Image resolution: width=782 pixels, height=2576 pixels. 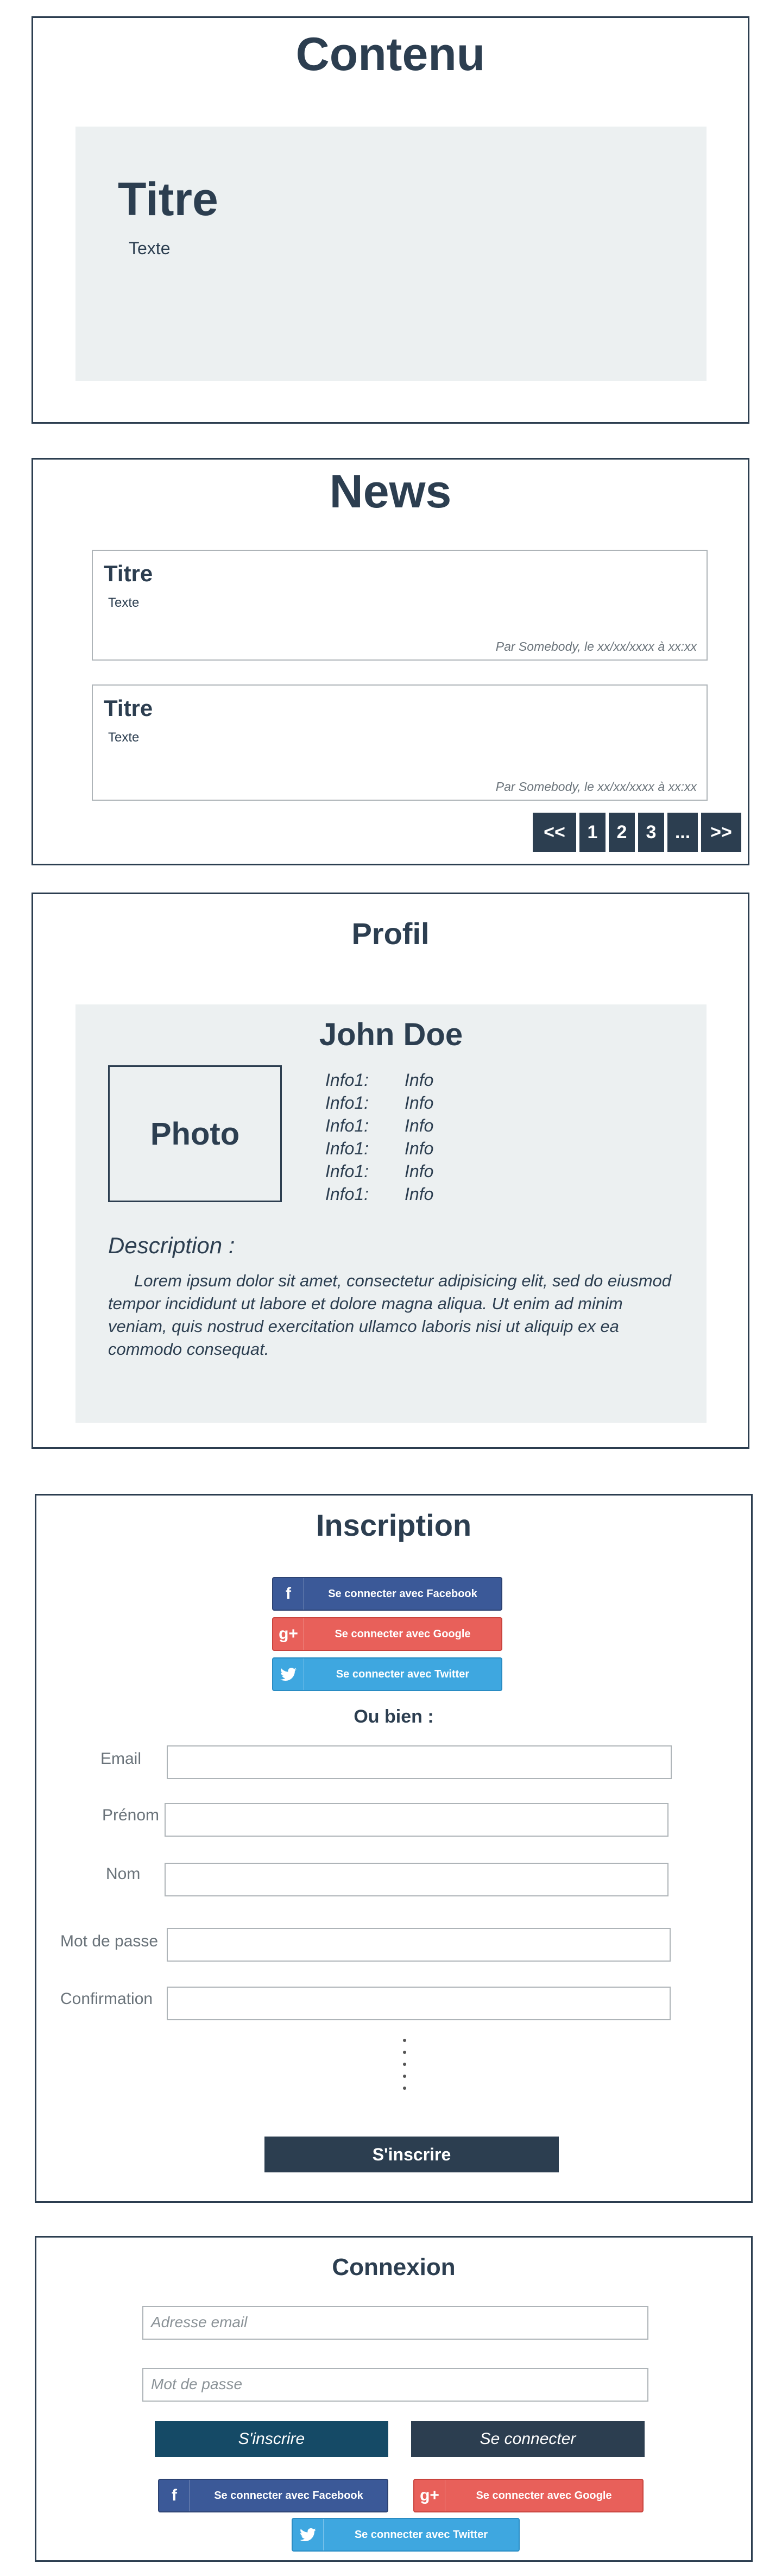 I want to click on page-2-button: 2, so click(x=622, y=832).